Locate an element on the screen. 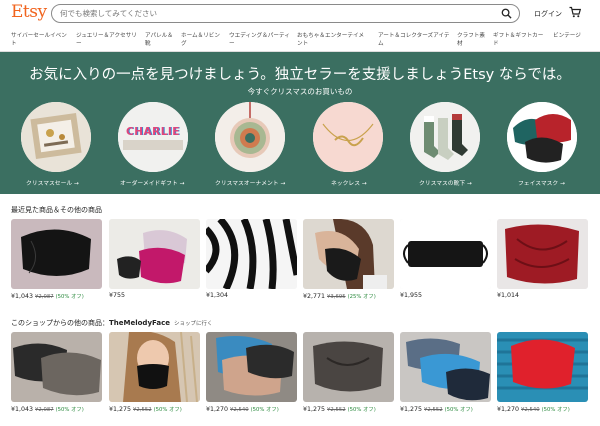 Image resolution: width=600 pixels, height=426 pixels. nav-item-jewelry: ジュエリー＆アクセサリー is located at coordinates (108, 40).